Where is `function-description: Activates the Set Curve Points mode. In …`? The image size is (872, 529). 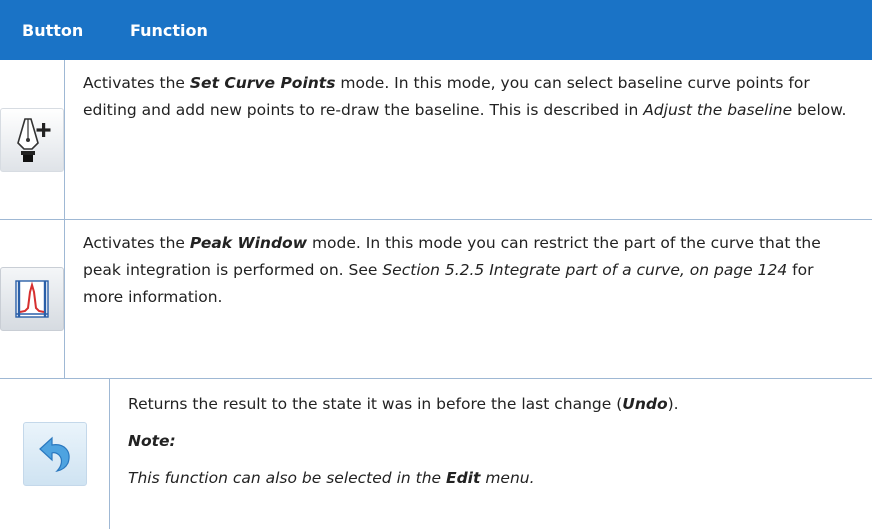
function-description: Activates the Set Curve Points mode. In … is located at coordinates (465, 96).